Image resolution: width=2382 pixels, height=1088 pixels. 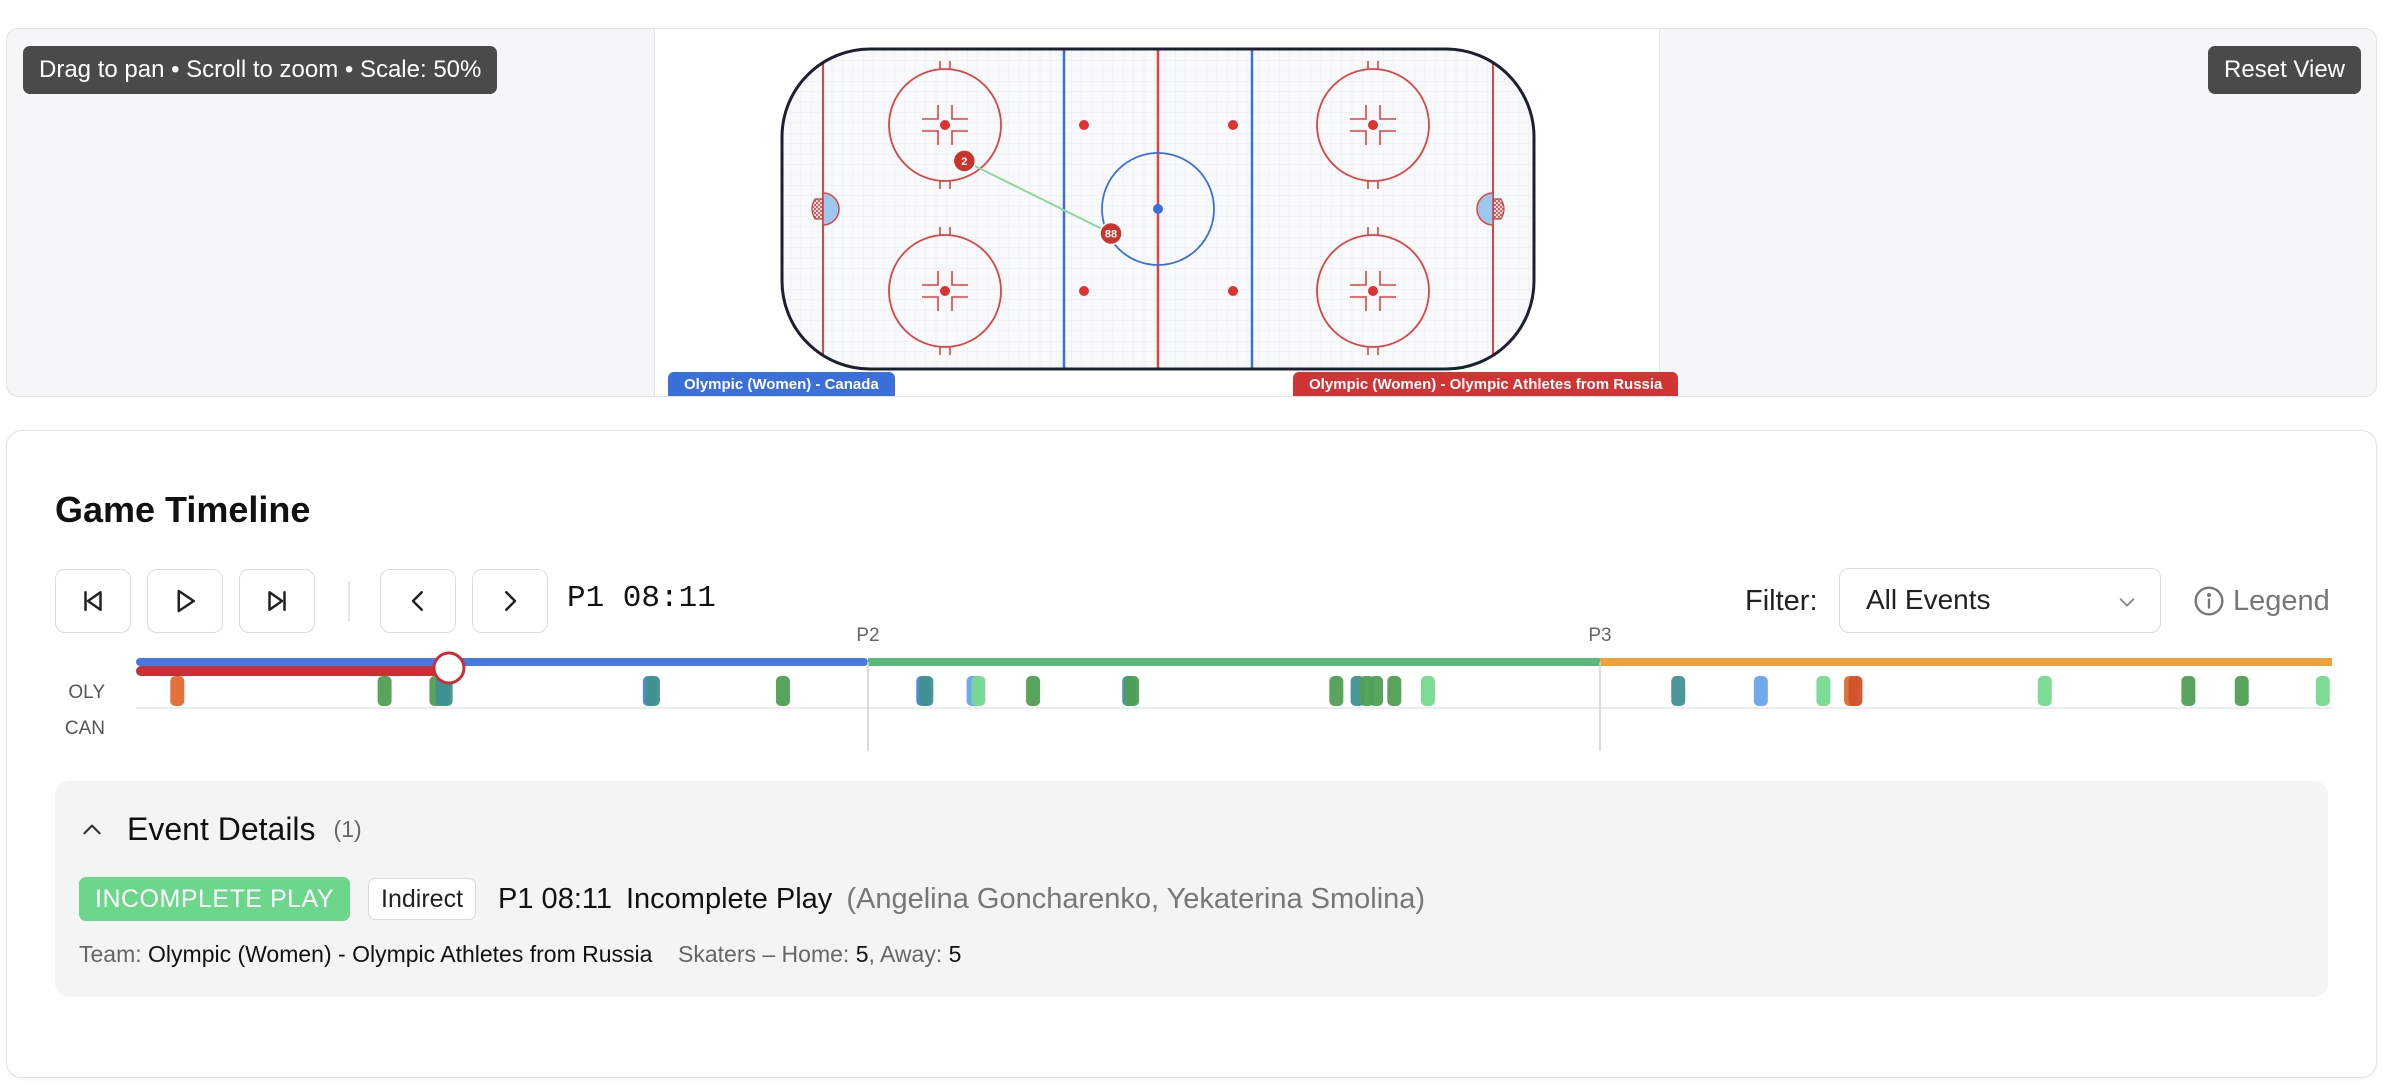 What do you see at coordinates (422, 899) in the screenshot?
I see `pass-type-badge: Indirect` at bounding box center [422, 899].